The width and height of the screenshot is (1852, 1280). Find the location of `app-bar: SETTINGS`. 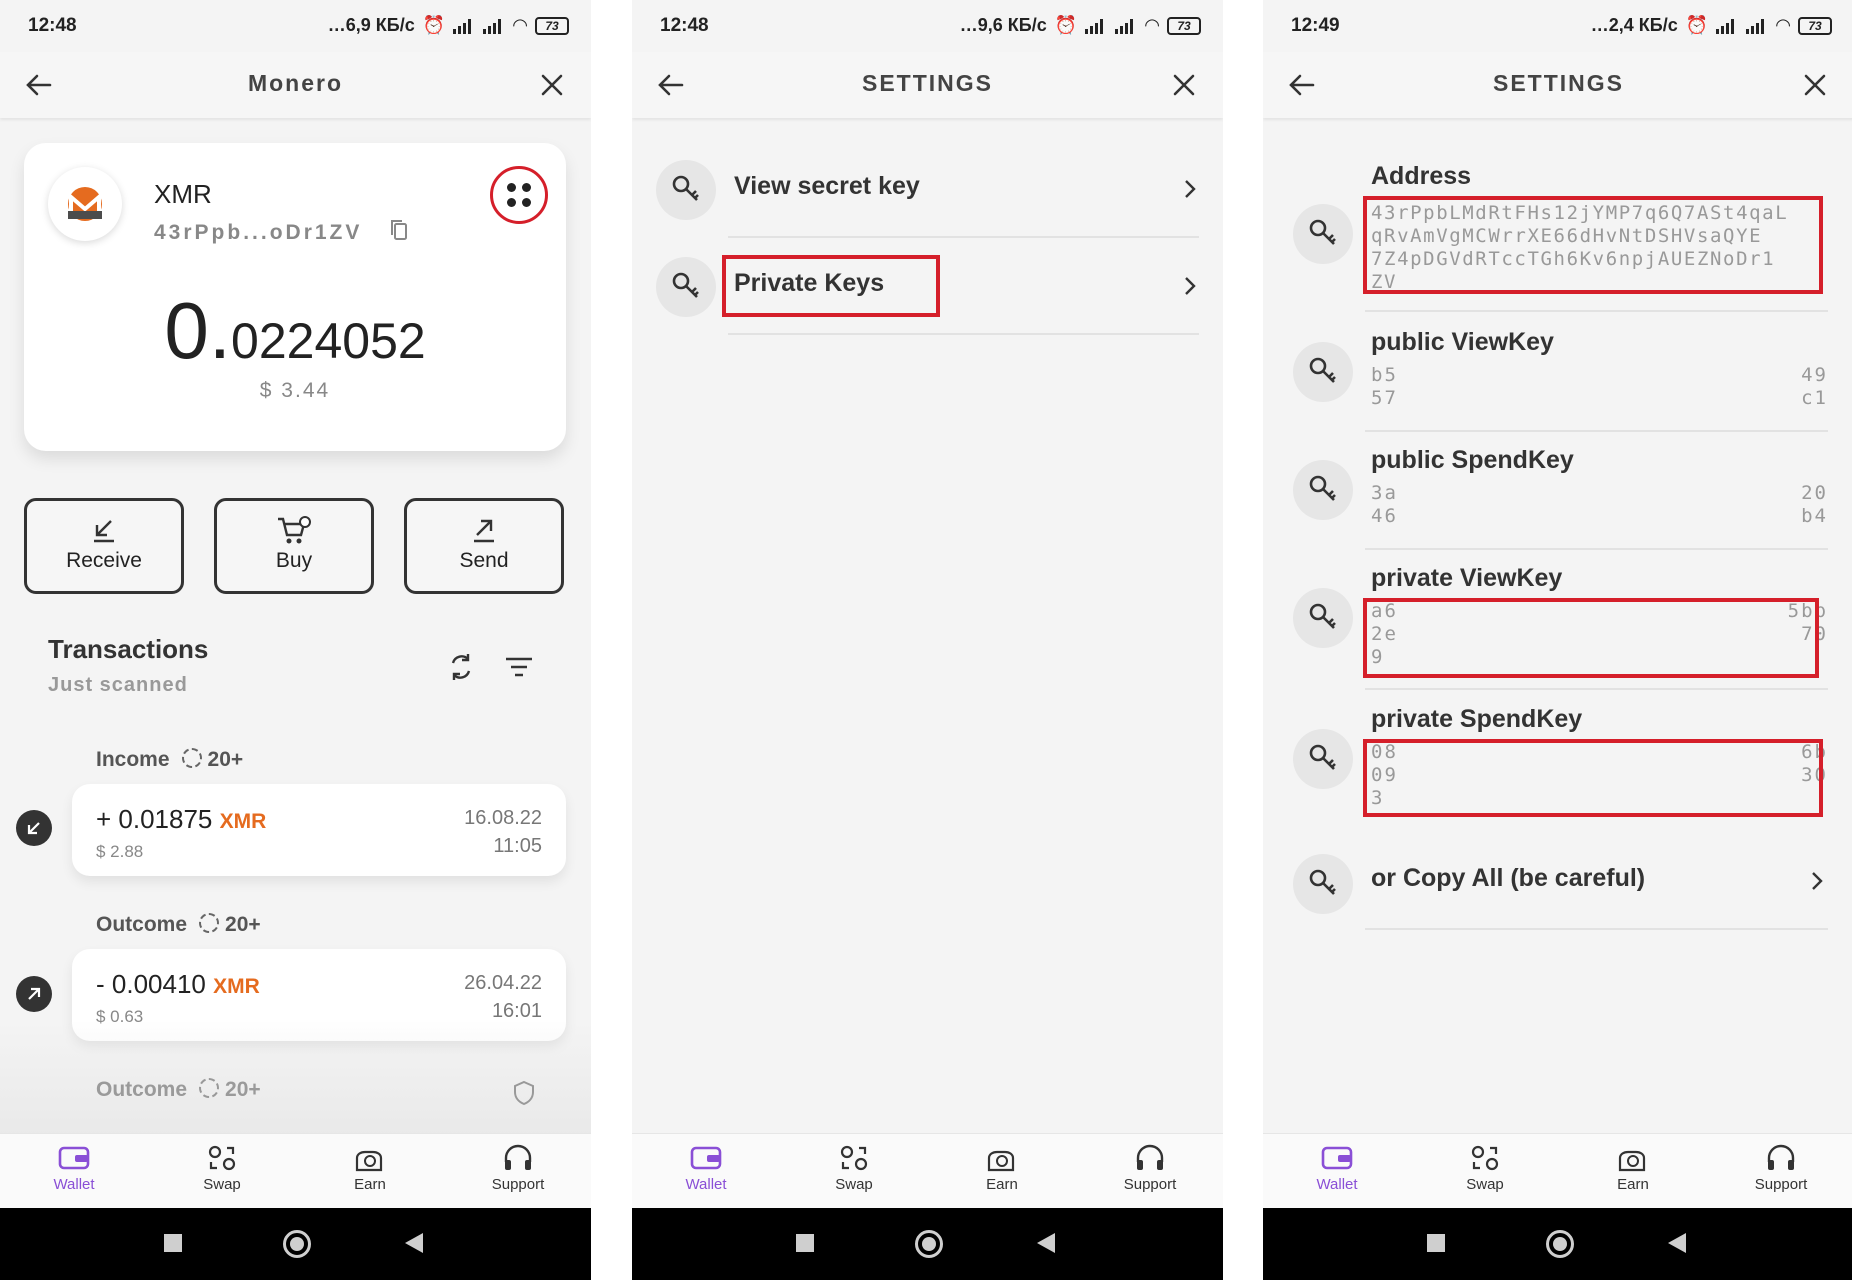

app-bar: SETTINGS is located at coordinates (1557, 85).